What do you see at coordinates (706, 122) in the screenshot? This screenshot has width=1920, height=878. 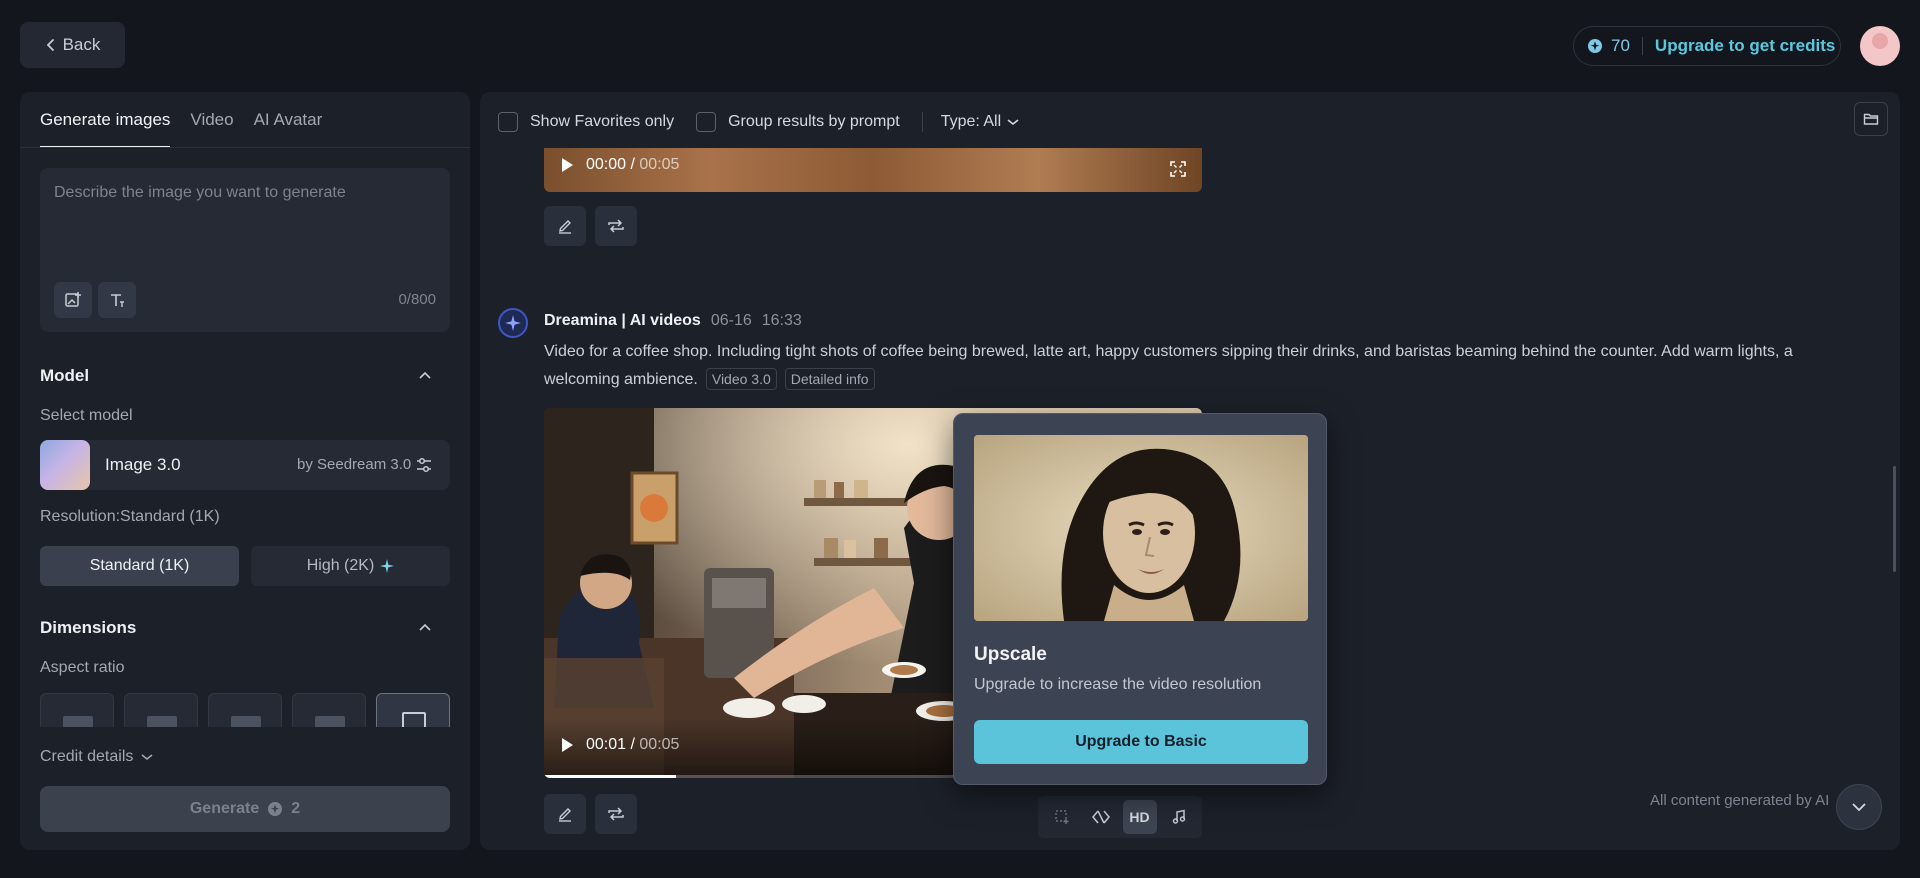 I see `group-by-prompt-checkbox` at bounding box center [706, 122].